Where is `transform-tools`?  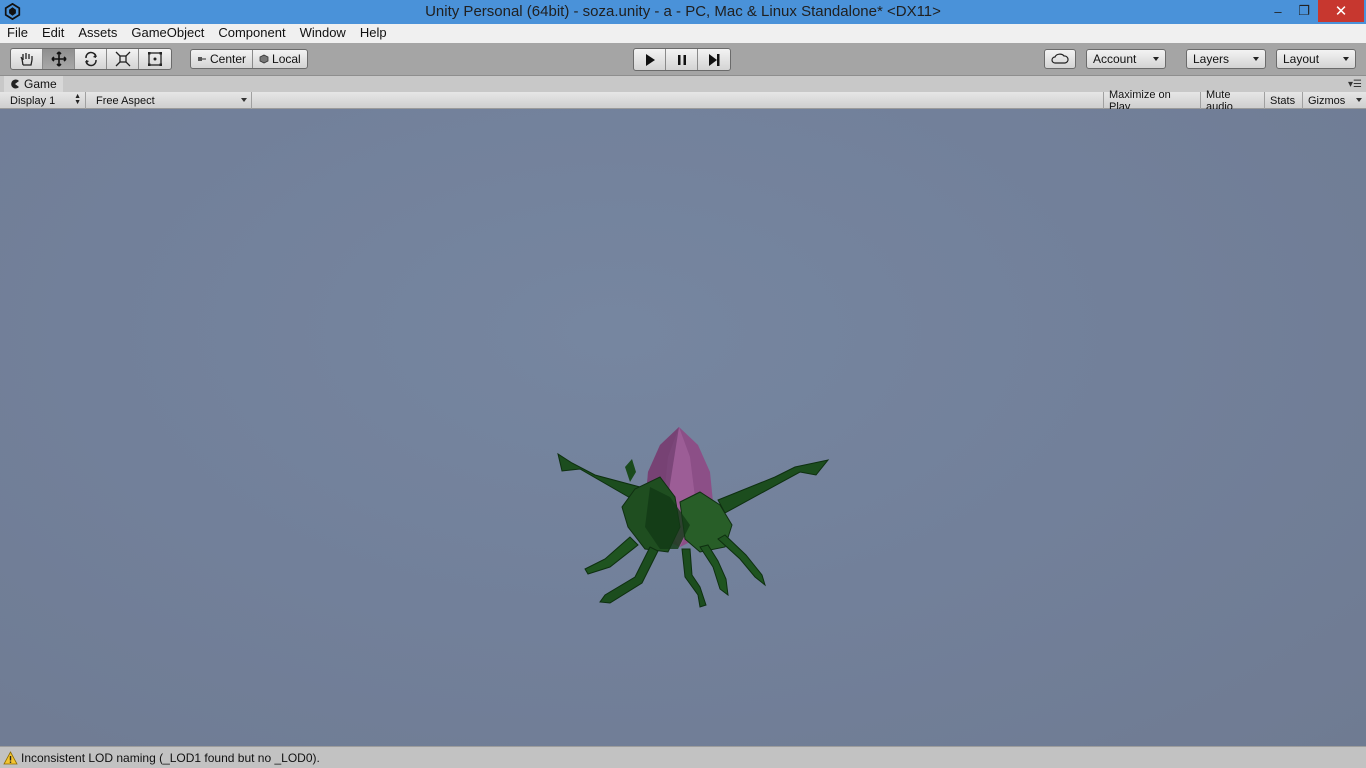
transform-tools is located at coordinates (91, 59).